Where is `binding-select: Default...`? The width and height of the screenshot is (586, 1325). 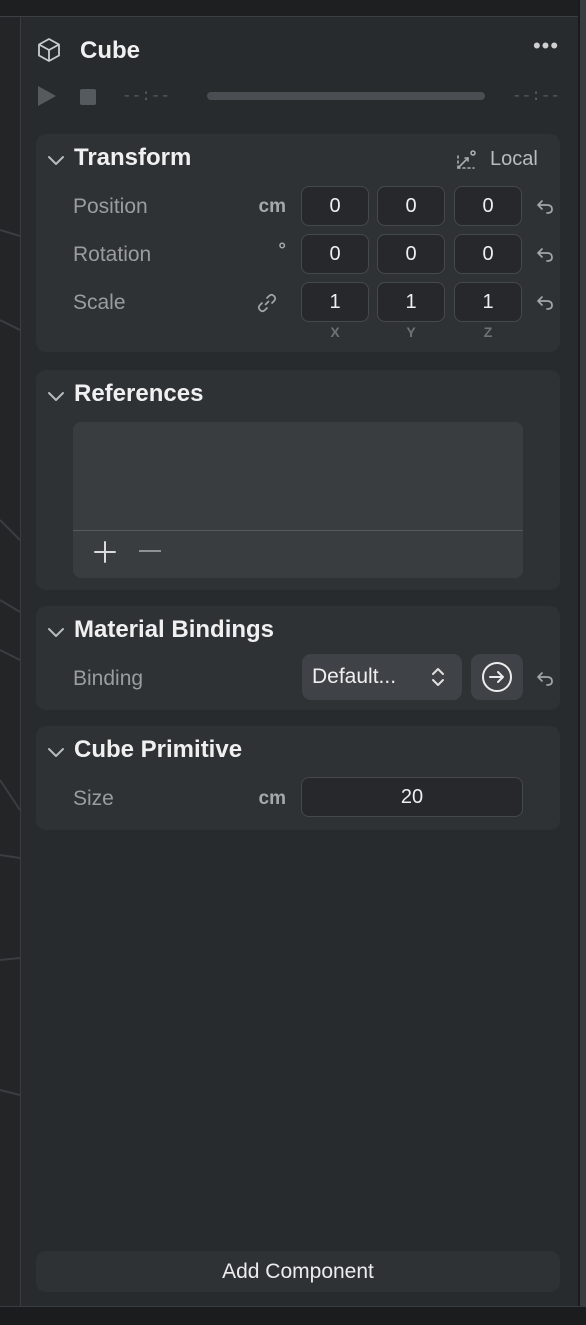
binding-select: Default... is located at coordinates (382, 677).